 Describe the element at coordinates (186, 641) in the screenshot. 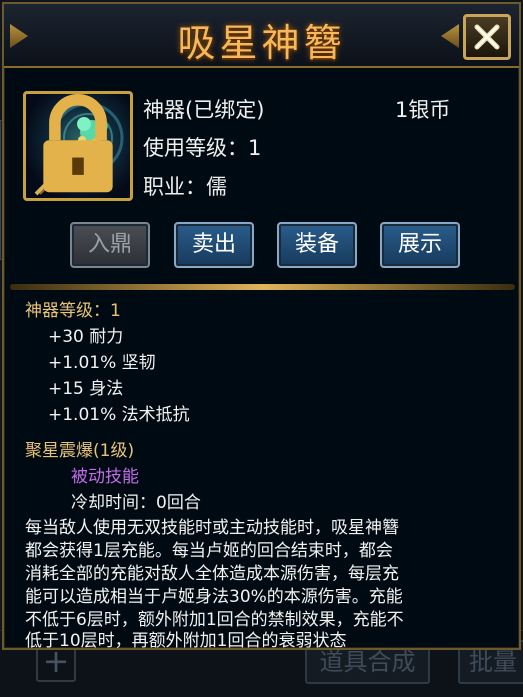

I see `skill-desc-line: 低于10层时，再额外附加1回合的衰弱状态` at that location.